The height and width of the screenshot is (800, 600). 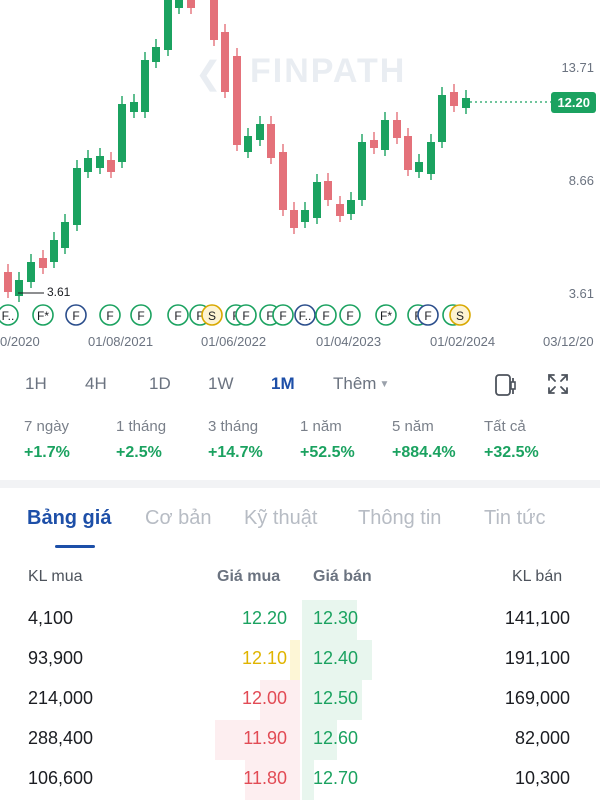 I want to click on more-button: Thêm ▼, so click(x=361, y=384).